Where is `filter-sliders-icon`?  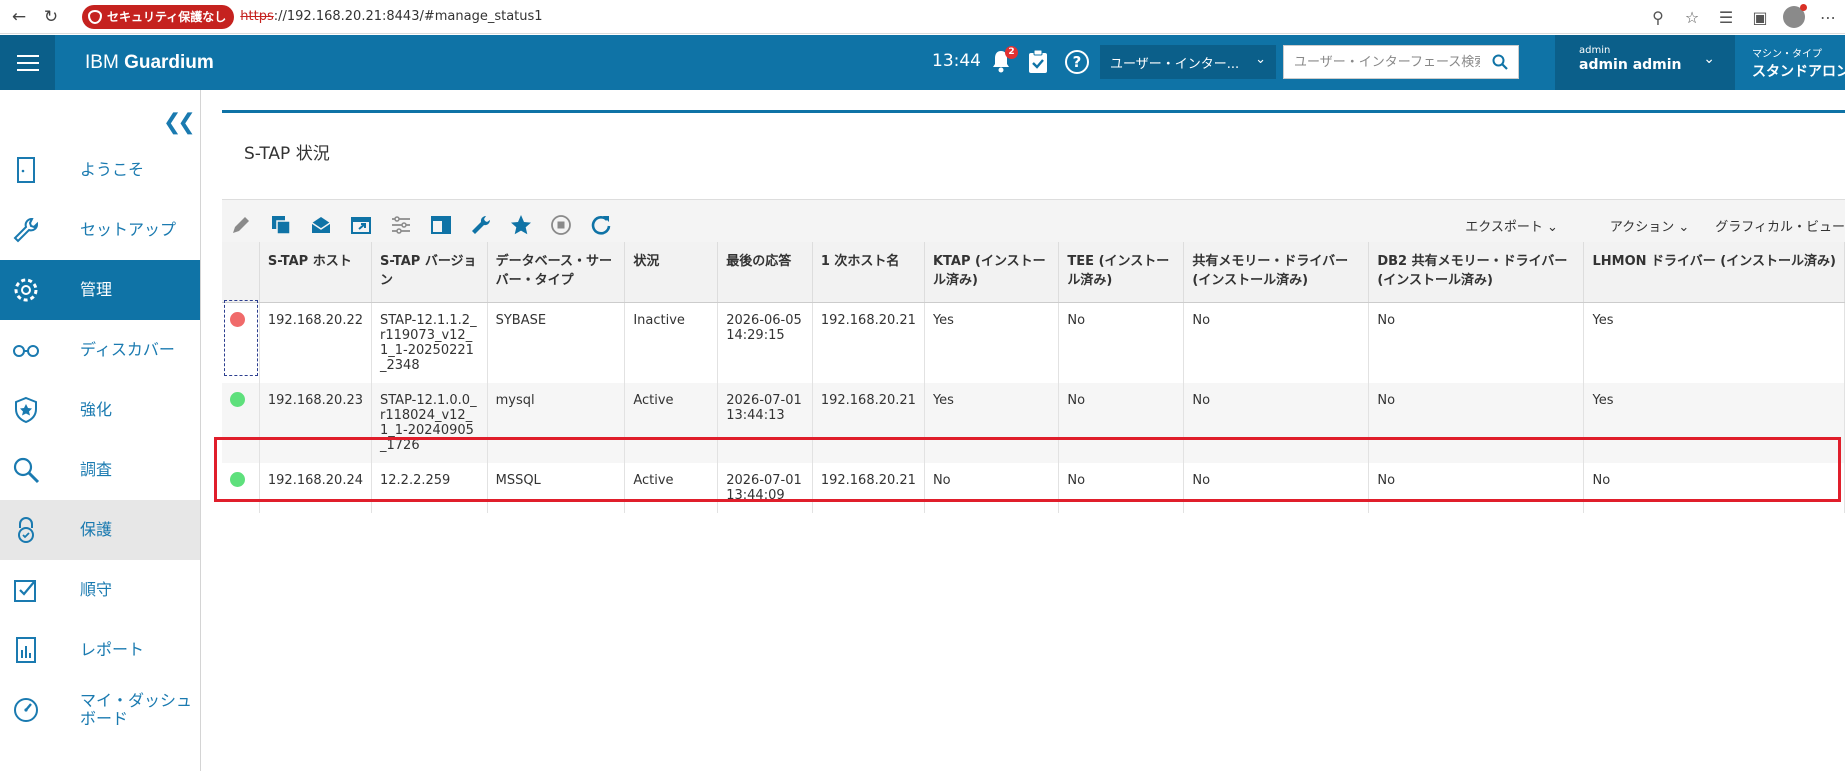
filter-sliders-icon is located at coordinates (401, 225).